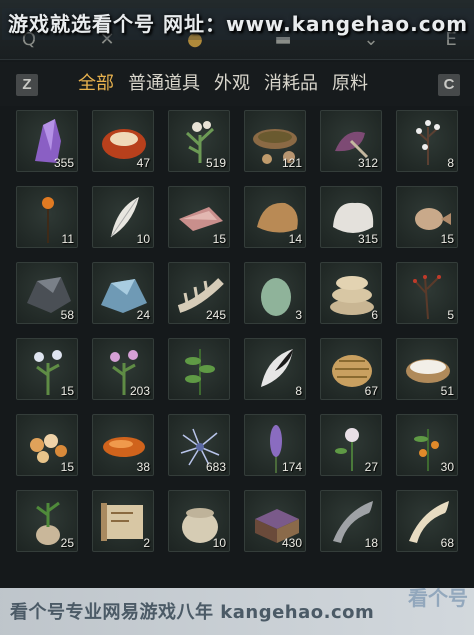  Describe the element at coordinates (199, 141) in the screenshot. I see `inventory-slot: 519` at that location.